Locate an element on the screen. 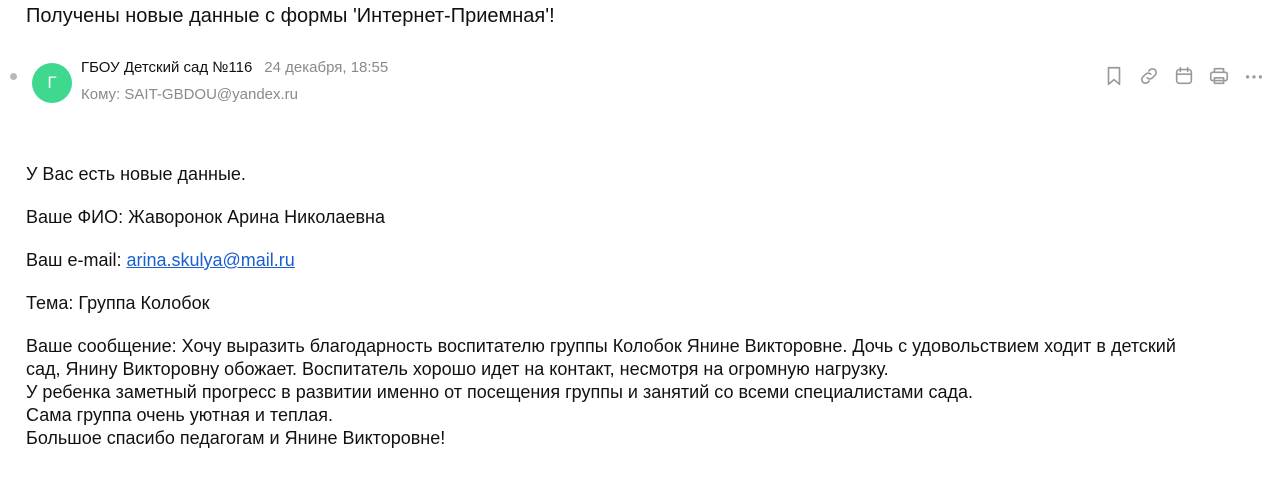 Image resolution: width=1288 pixels, height=478 pixels. fio-value: Жаворонок Арина Николаевна is located at coordinates (256, 217).